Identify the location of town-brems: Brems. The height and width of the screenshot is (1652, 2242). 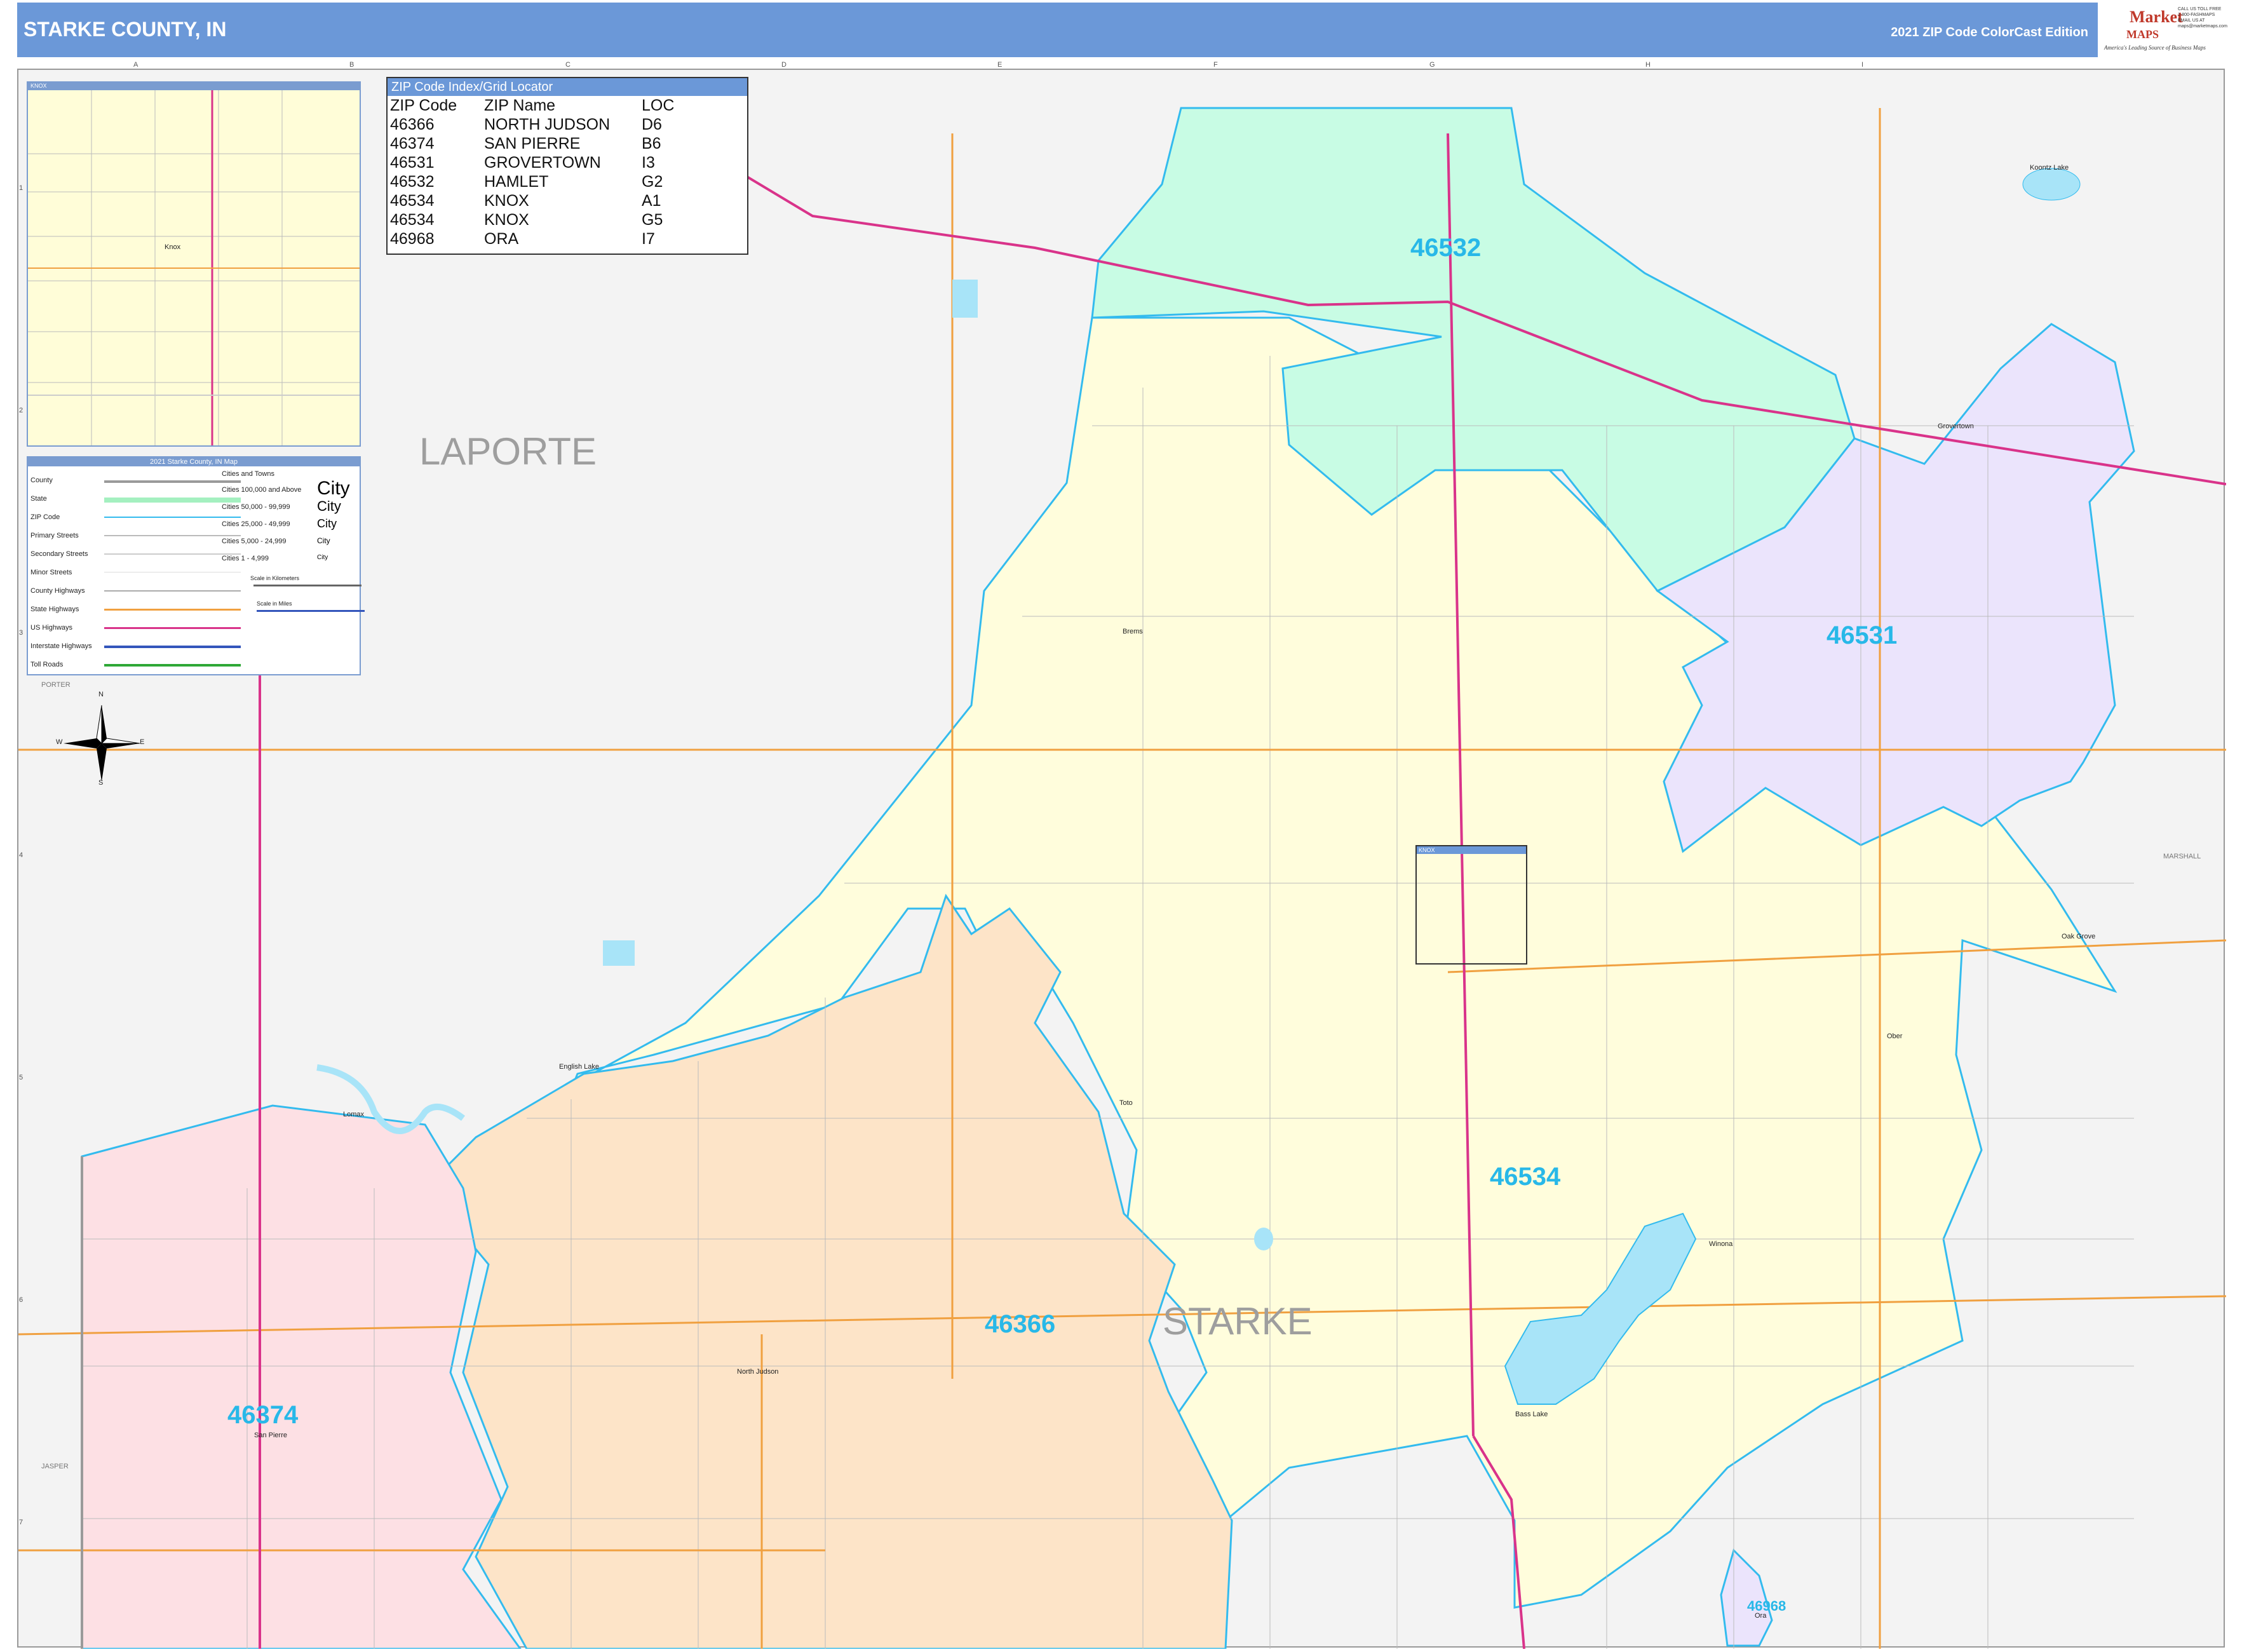
(1133, 631).